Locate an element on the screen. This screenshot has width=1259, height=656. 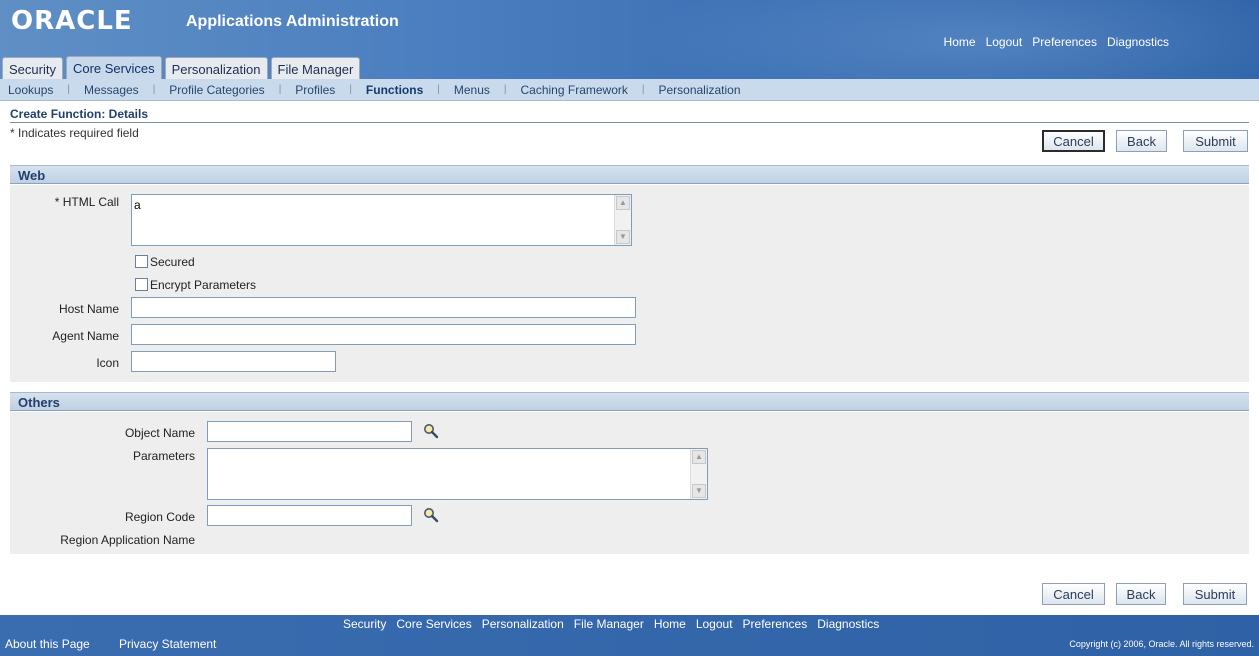
global-link-preferences: Preferences is located at coordinates (1064, 42).